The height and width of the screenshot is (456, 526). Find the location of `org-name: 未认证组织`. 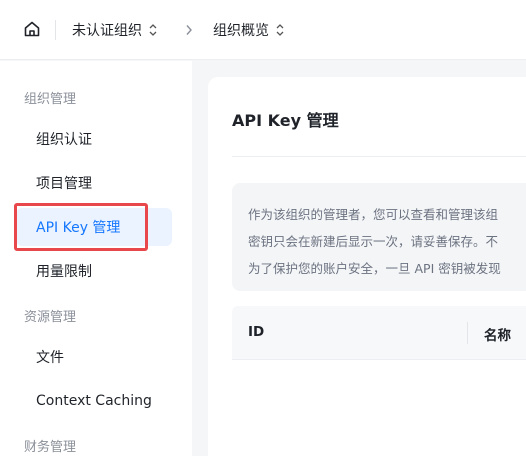

org-name: 未认证组织 is located at coordinates (107, 31).